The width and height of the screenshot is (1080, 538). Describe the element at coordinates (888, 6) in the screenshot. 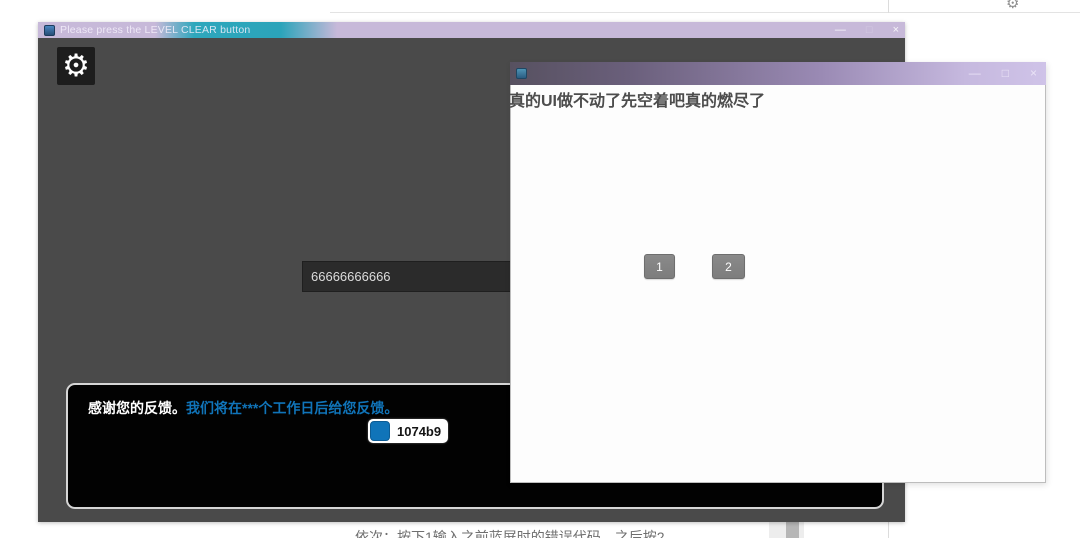

I see `page-edge-line-top` at that location.